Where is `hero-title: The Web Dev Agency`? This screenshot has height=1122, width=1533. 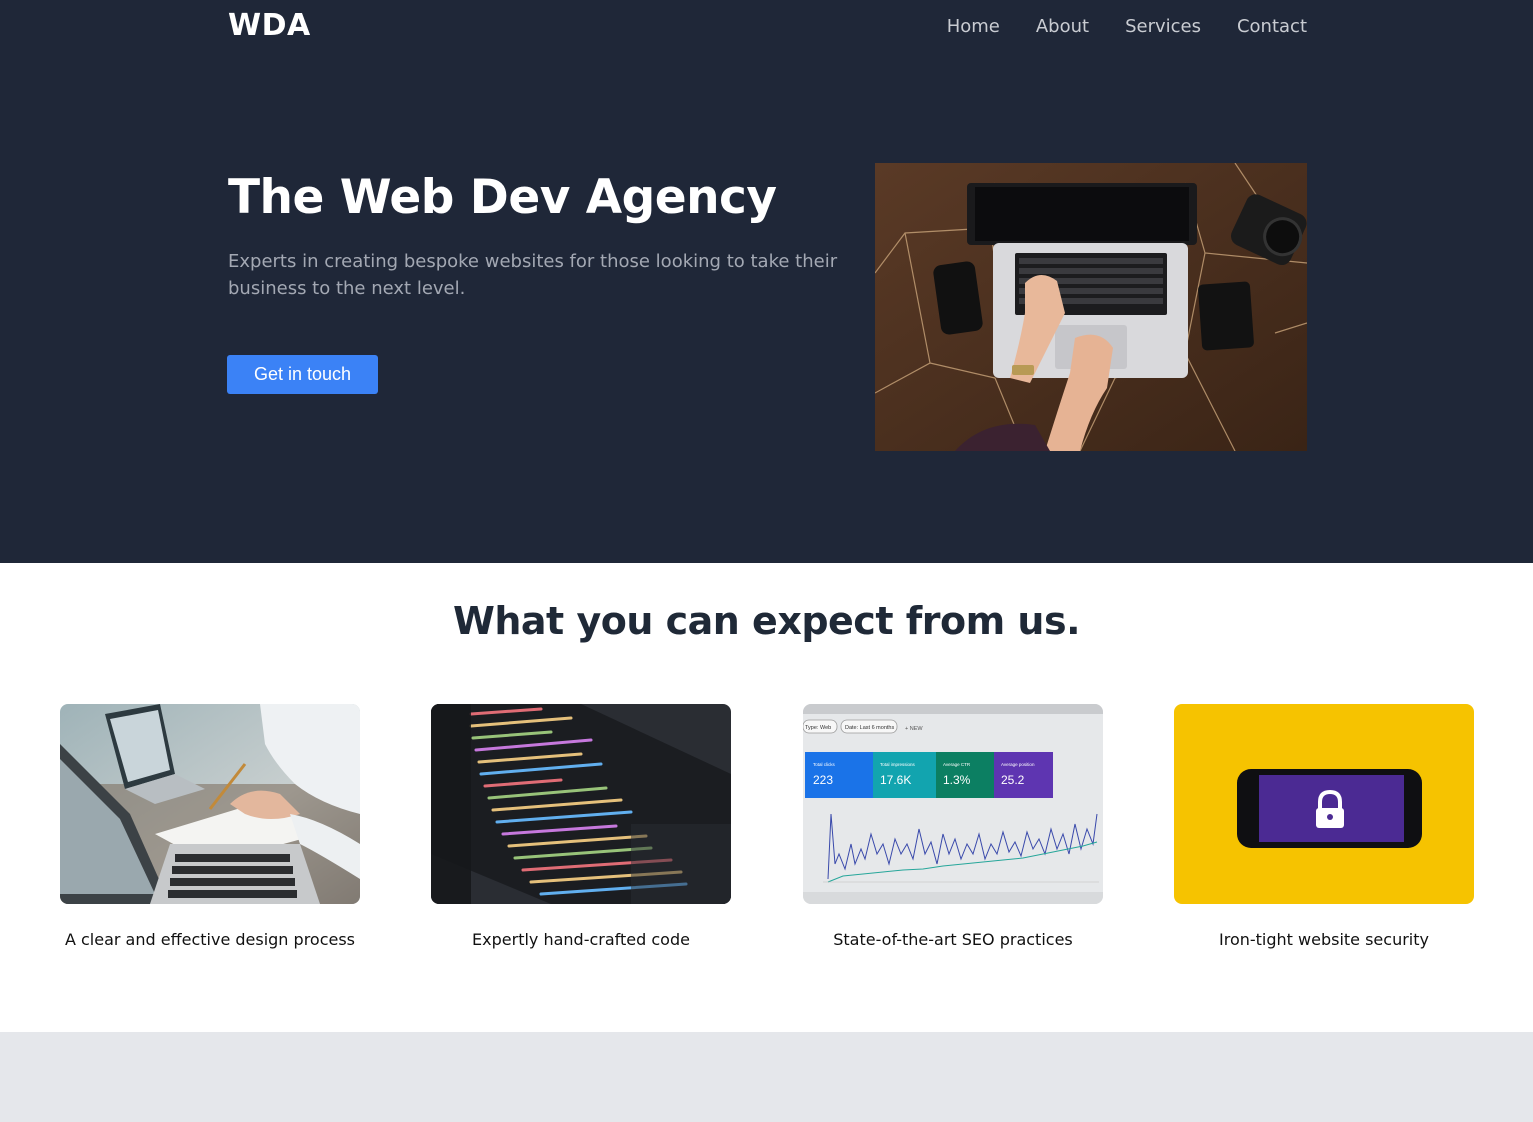 hero-title: The Web Dev Agency is located at coordinates (502, 197).